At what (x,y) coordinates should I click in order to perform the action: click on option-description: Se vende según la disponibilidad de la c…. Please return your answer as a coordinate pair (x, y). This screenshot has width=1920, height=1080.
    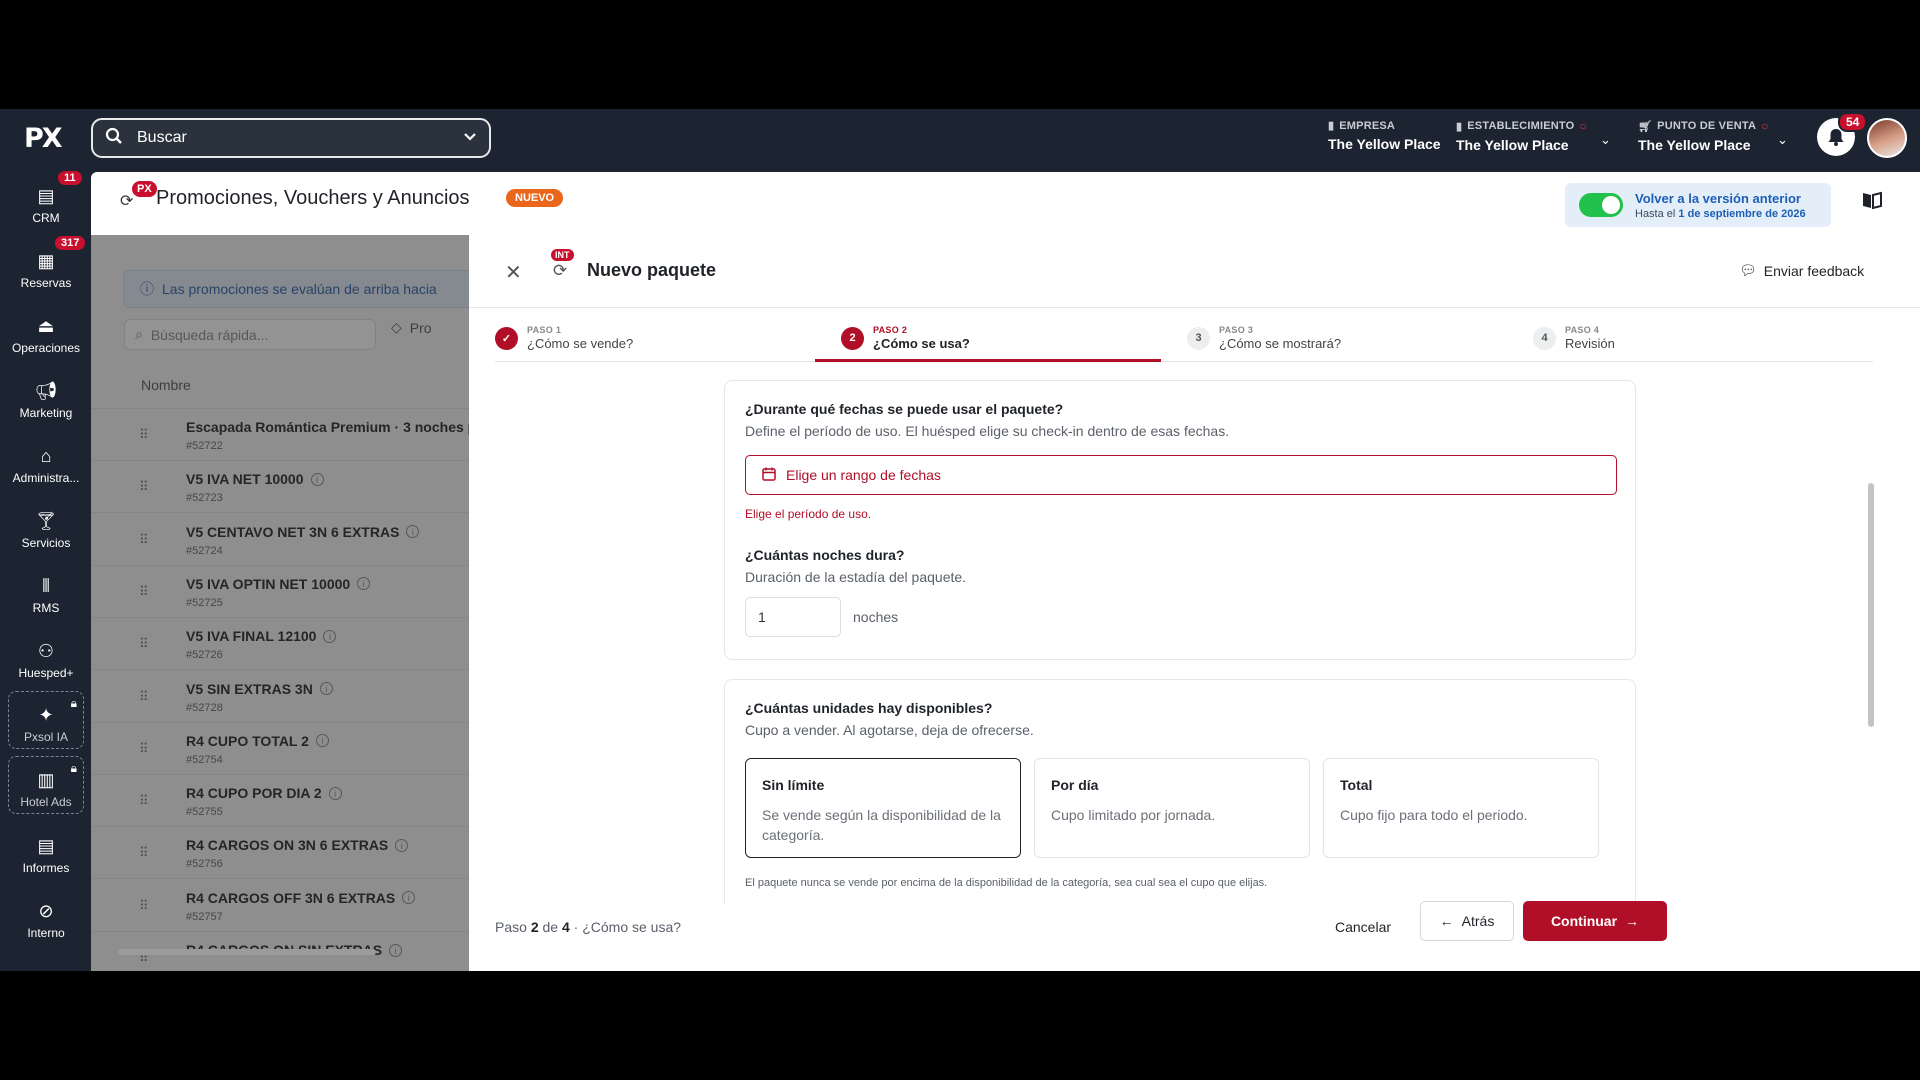
    Looking at the image, I should click on (881, 825).